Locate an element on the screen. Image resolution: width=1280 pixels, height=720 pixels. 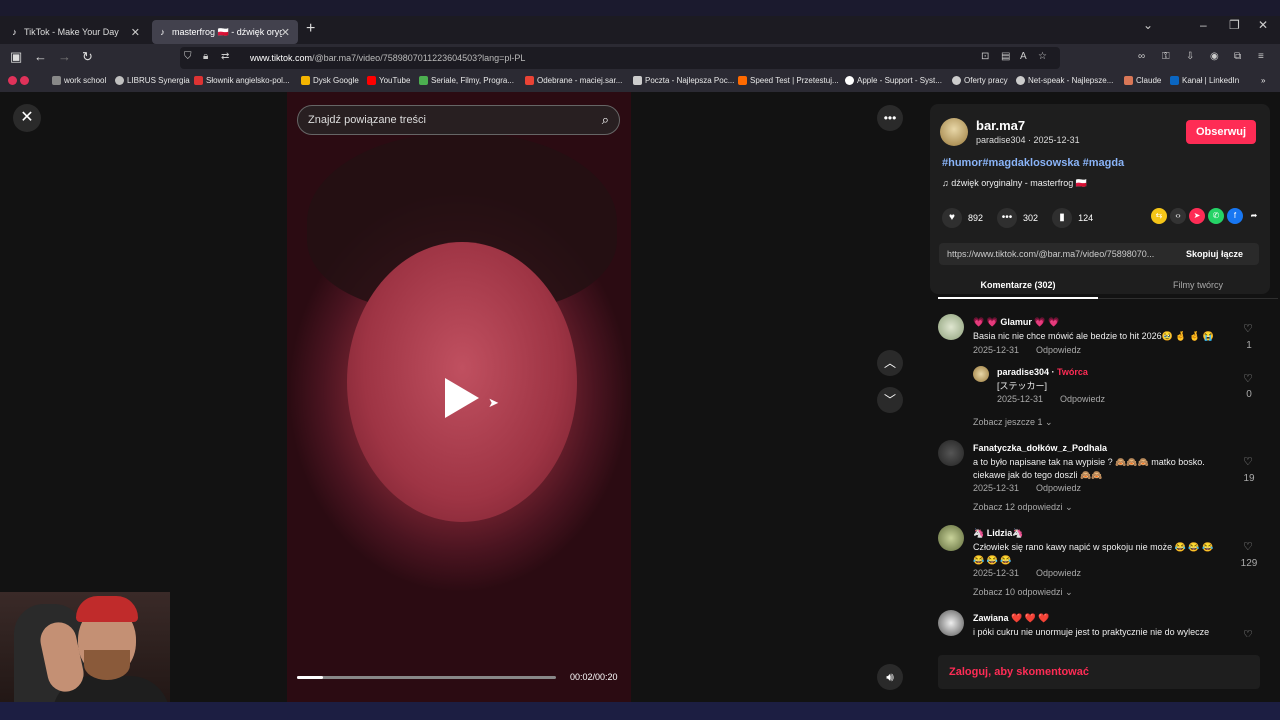
save-stat: ▮ 124 is located at coordinates (1072, 218).